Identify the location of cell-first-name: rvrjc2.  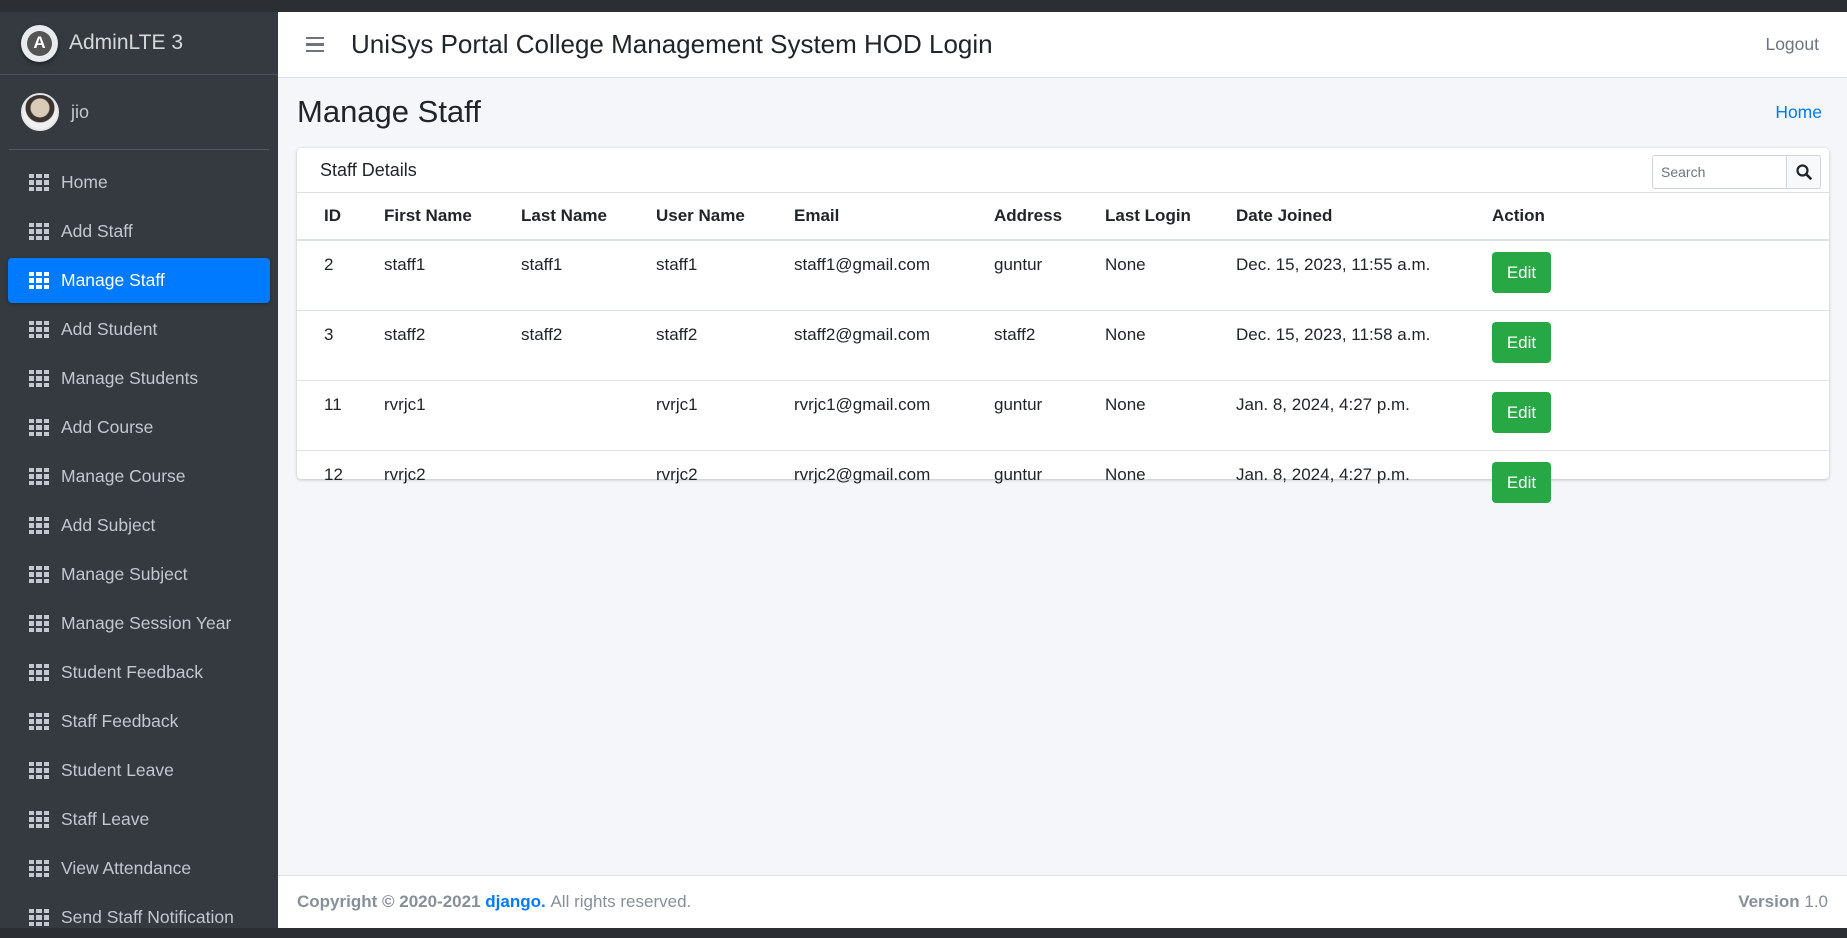
(425, 484).